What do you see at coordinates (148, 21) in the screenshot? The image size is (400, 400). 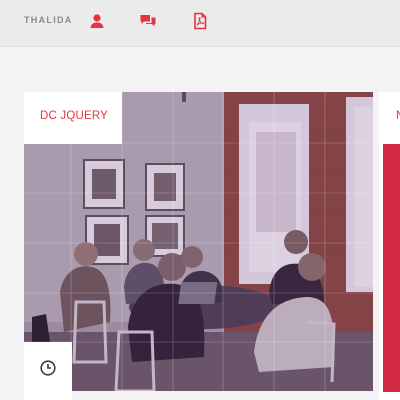 I see `chat-icon` at bounding box center [148, 21].